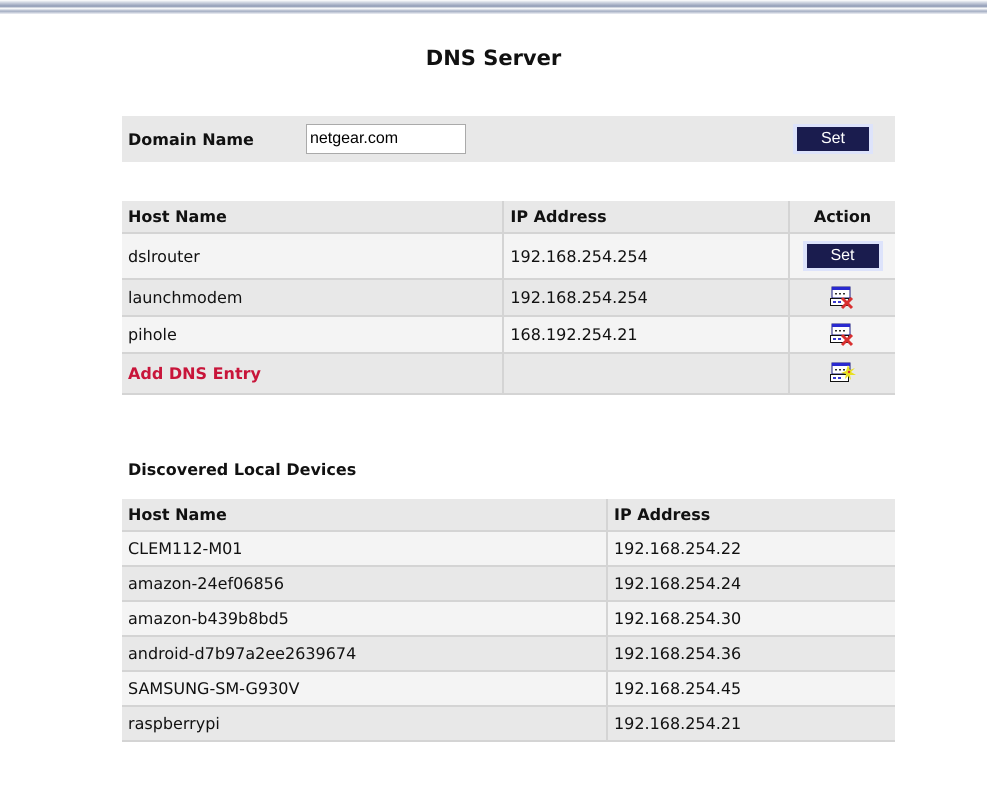 The image size is (987, 811). What do you see at coordinates (313, 257) in the screenshot?
I see `table-cell: dslrouter` at bounding box center [313, 257].